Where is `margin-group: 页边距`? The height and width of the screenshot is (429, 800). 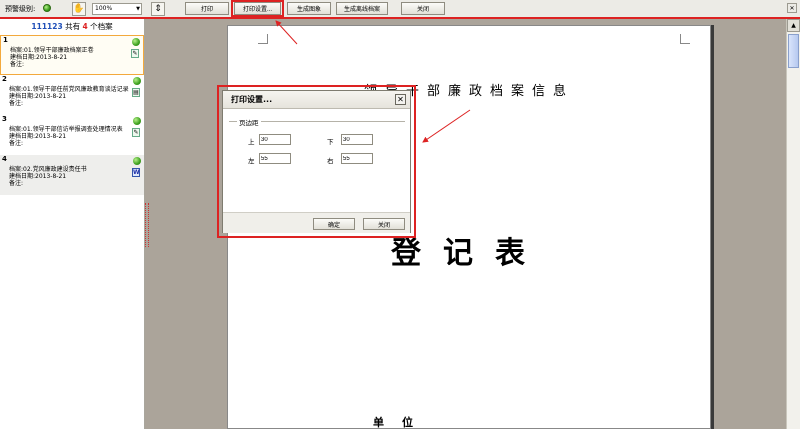 margin-group: 页边距 is located at coordinates (317, 164).